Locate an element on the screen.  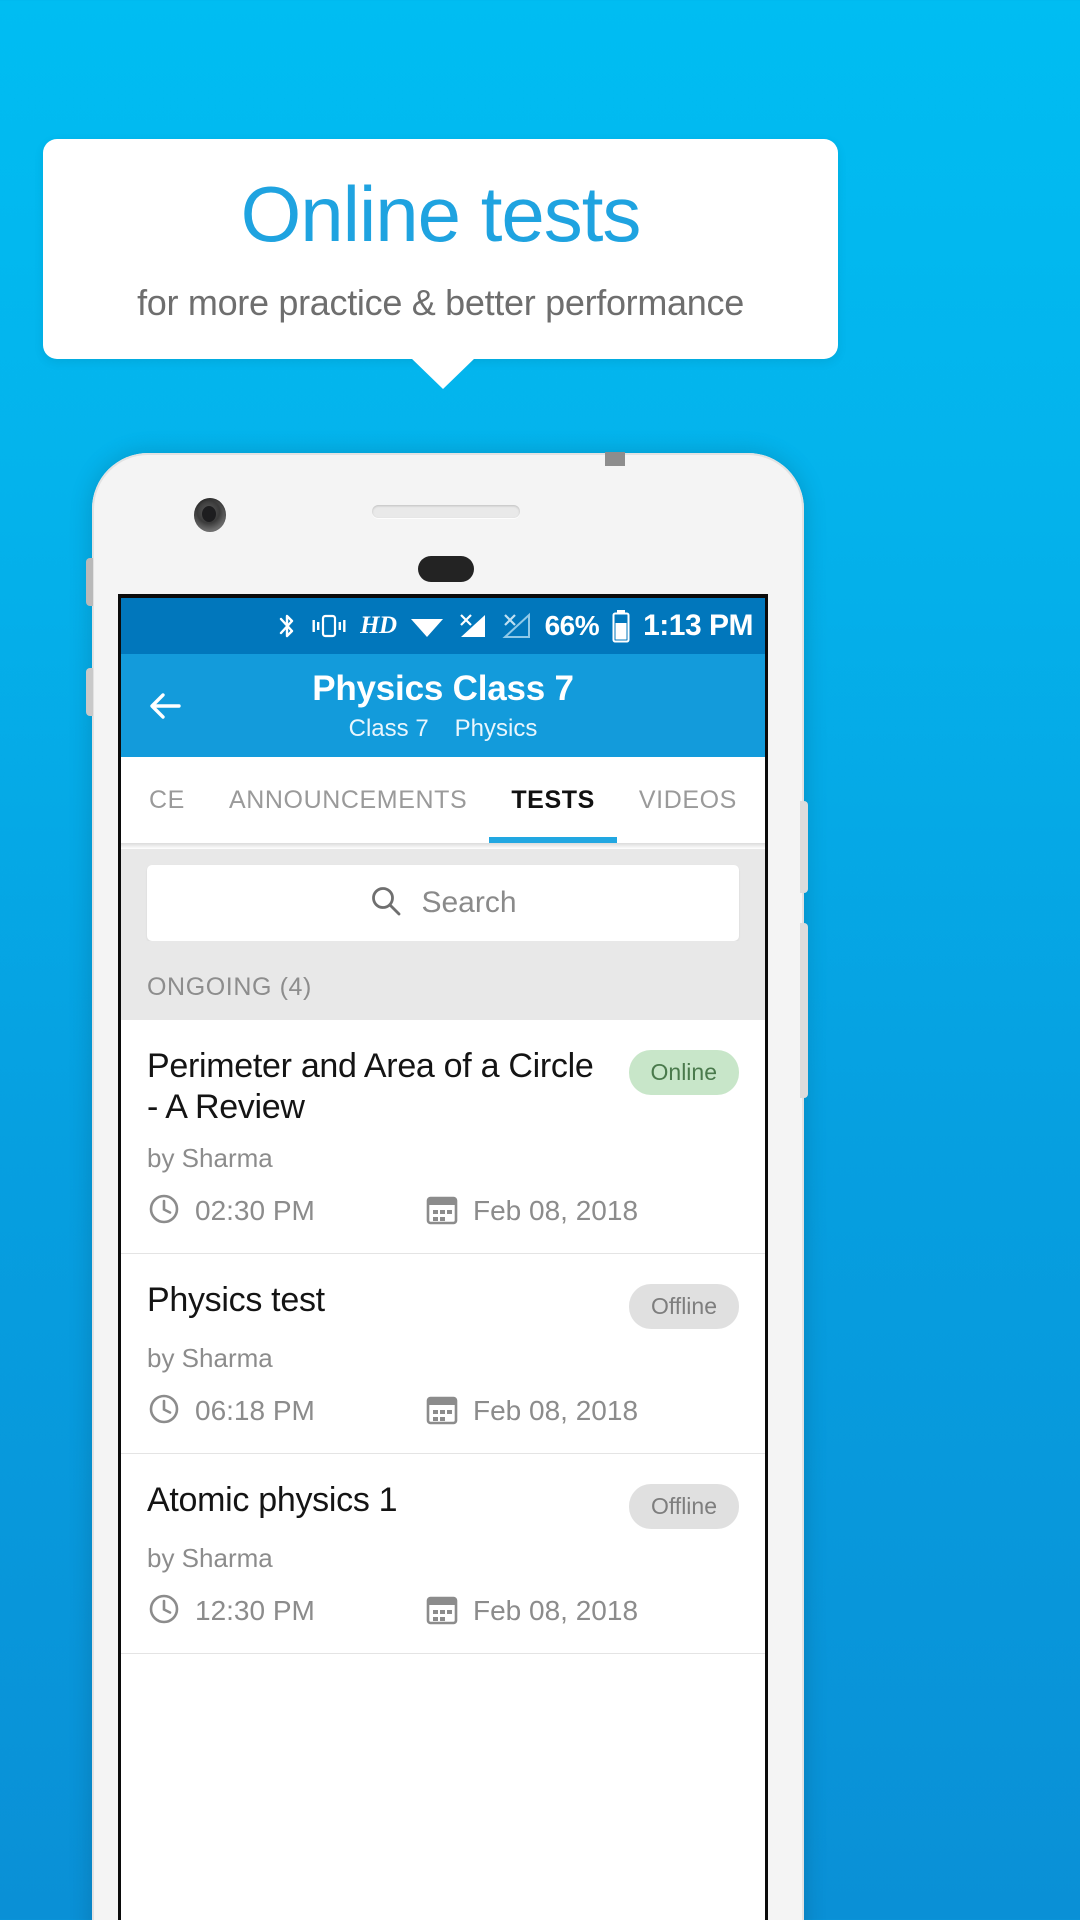
earpiece-speaker is located at coordinates (446, 511).